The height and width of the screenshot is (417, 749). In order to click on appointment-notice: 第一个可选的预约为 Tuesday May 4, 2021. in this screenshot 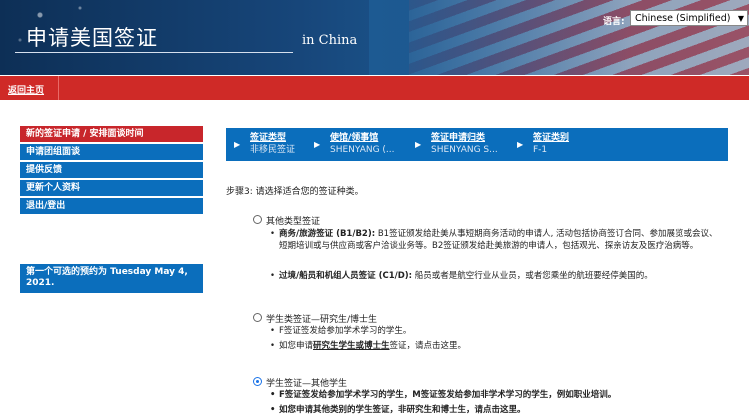, I will do `click(111, 278)`.